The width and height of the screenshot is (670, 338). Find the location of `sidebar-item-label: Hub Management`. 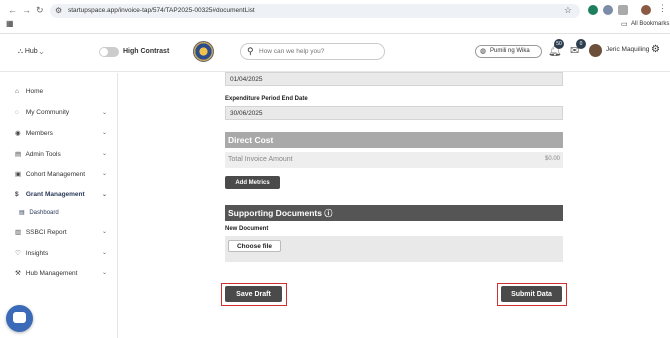

sidebar-item-label: Hub Management is located at coordinates (51, 273).